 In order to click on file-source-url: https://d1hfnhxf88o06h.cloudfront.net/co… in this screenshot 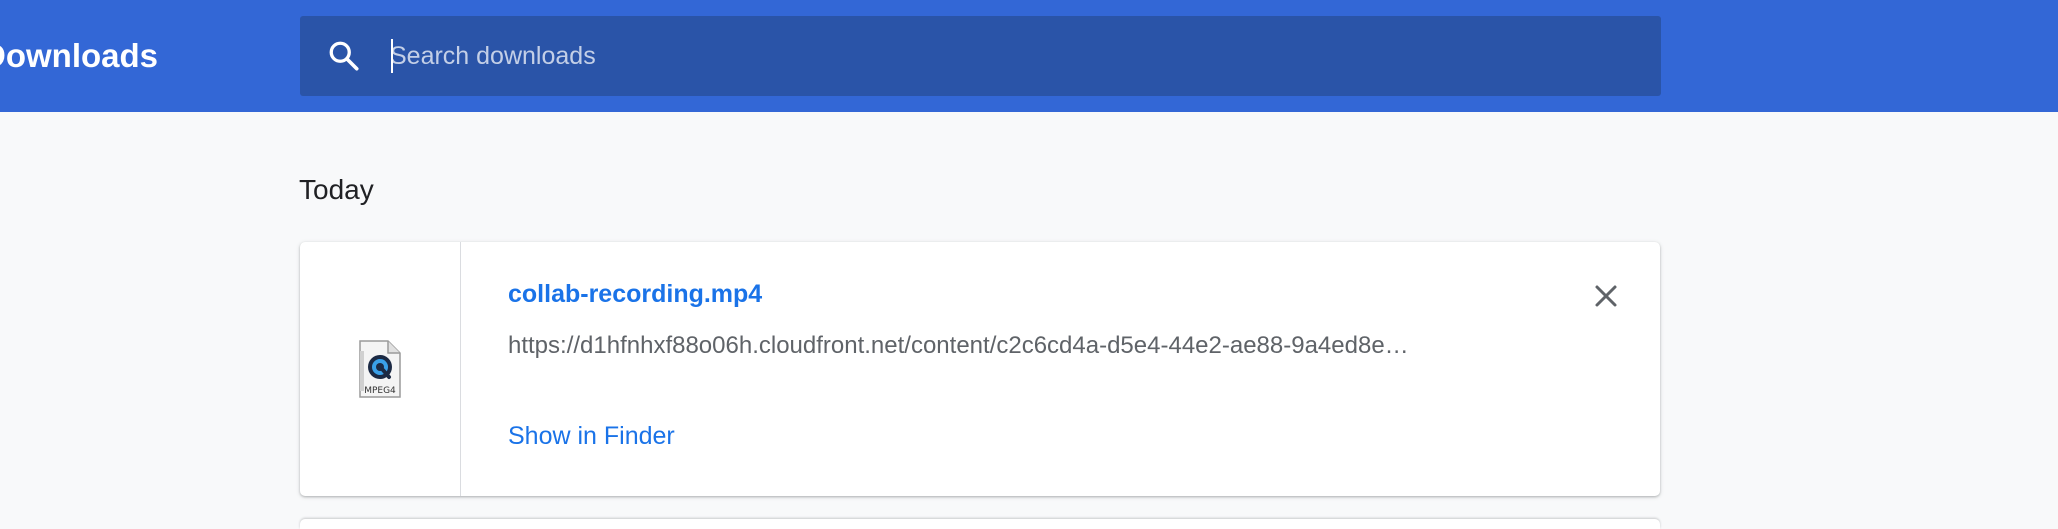, I will do `click(958, 345)`.